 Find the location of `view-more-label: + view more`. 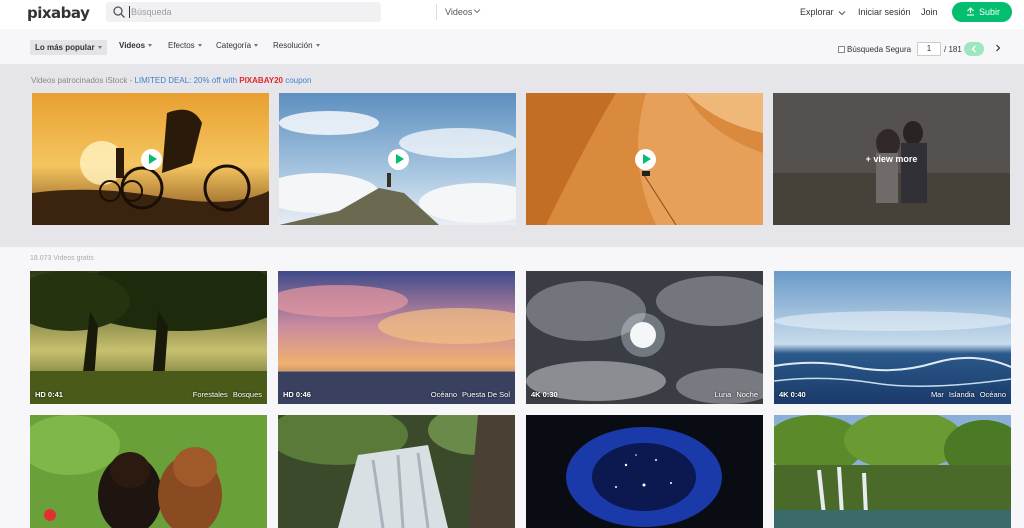

view-more-label: + view more is located at coordinates (891, 159).